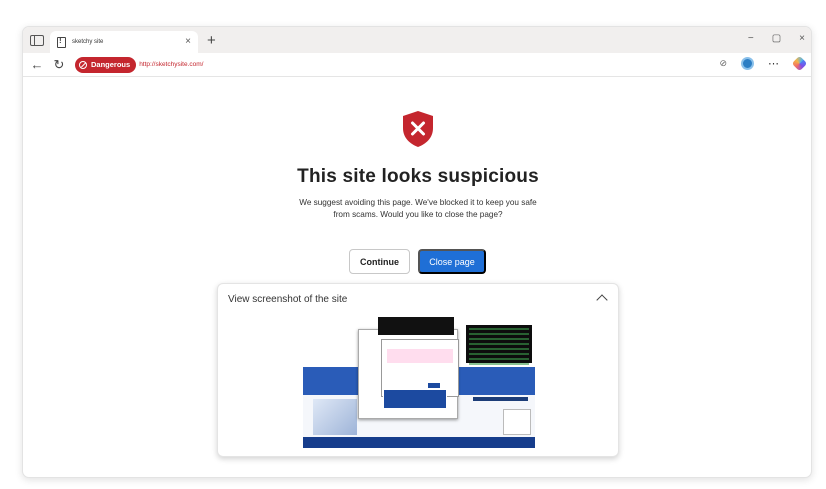 Image resolution: width=826 pixels, height=489 pixels. I want to click on tracking-prevention-icon: ⊘, so click(723, 63).